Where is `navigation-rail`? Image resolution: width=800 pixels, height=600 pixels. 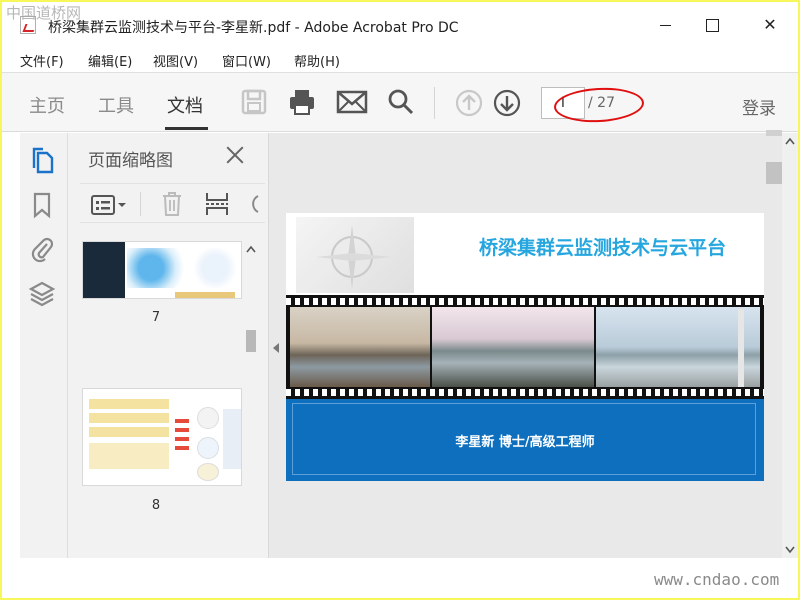
navigation-rail is located at coordinates (44, 345).